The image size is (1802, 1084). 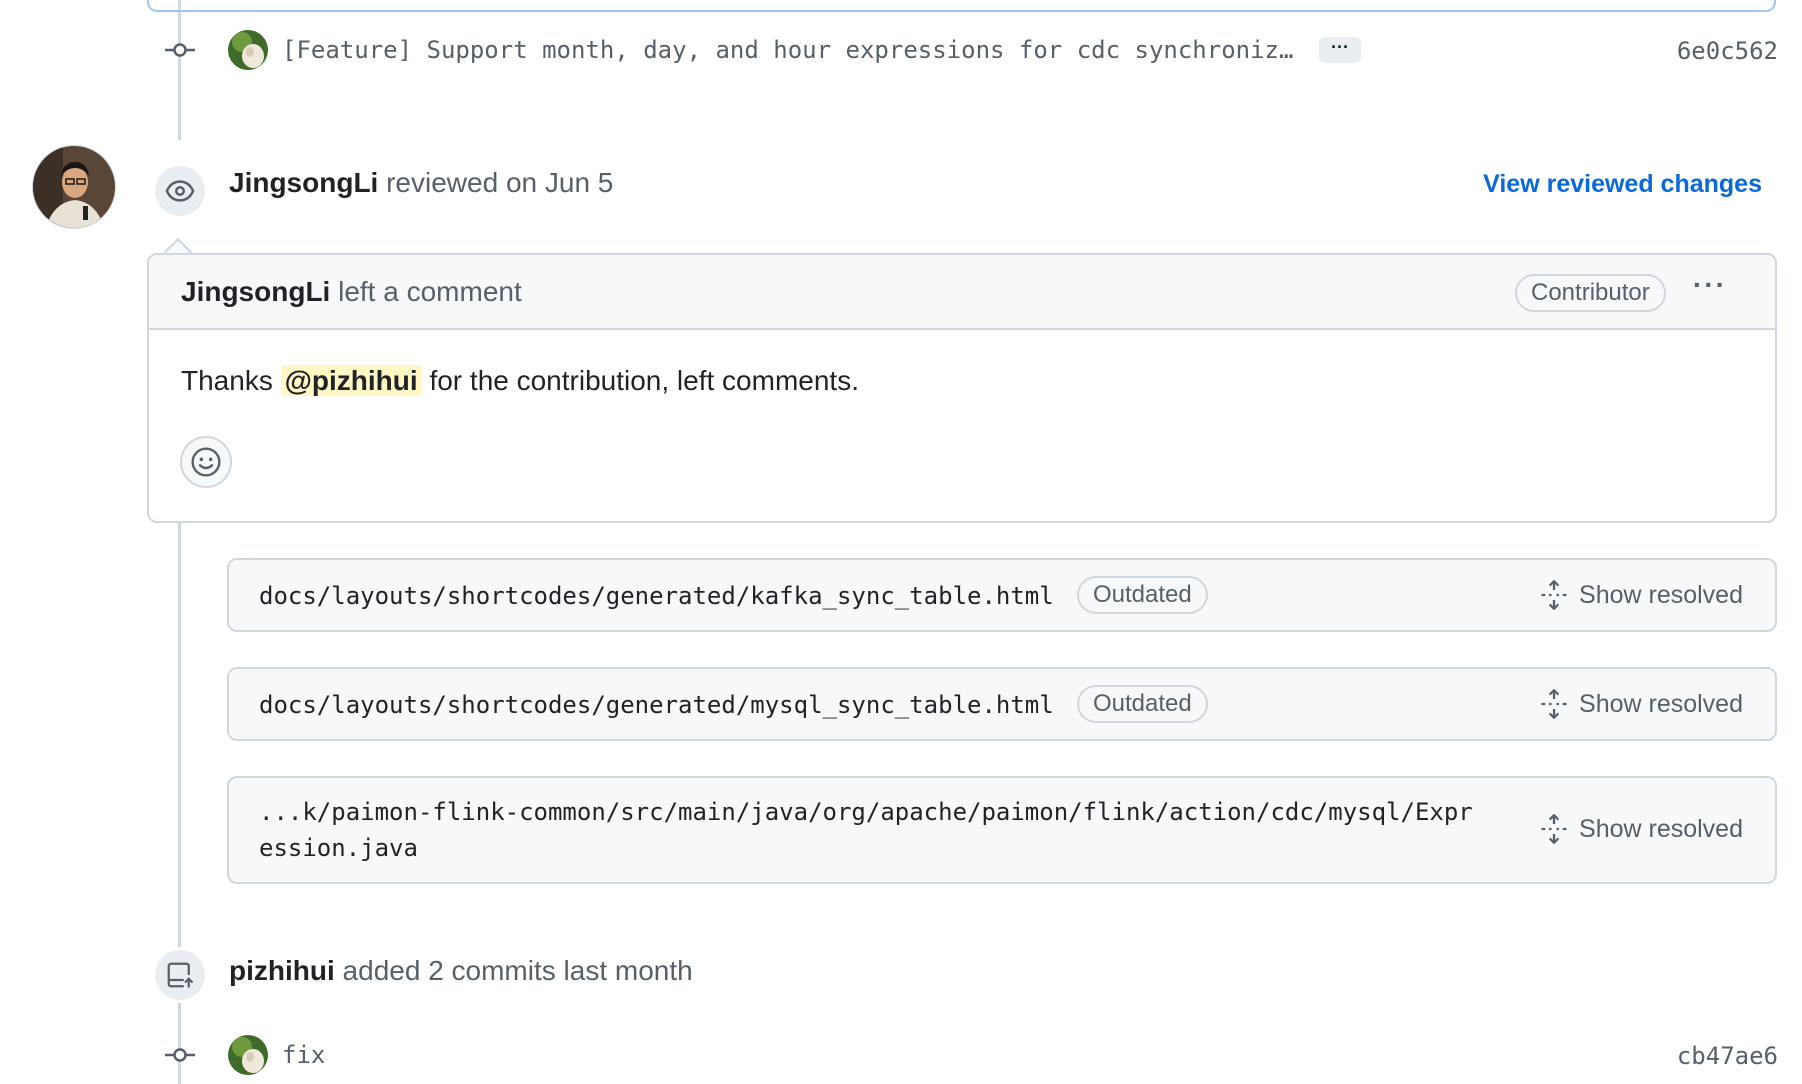 I want to click on commit-message: fix, so click(x=303, y=1055).